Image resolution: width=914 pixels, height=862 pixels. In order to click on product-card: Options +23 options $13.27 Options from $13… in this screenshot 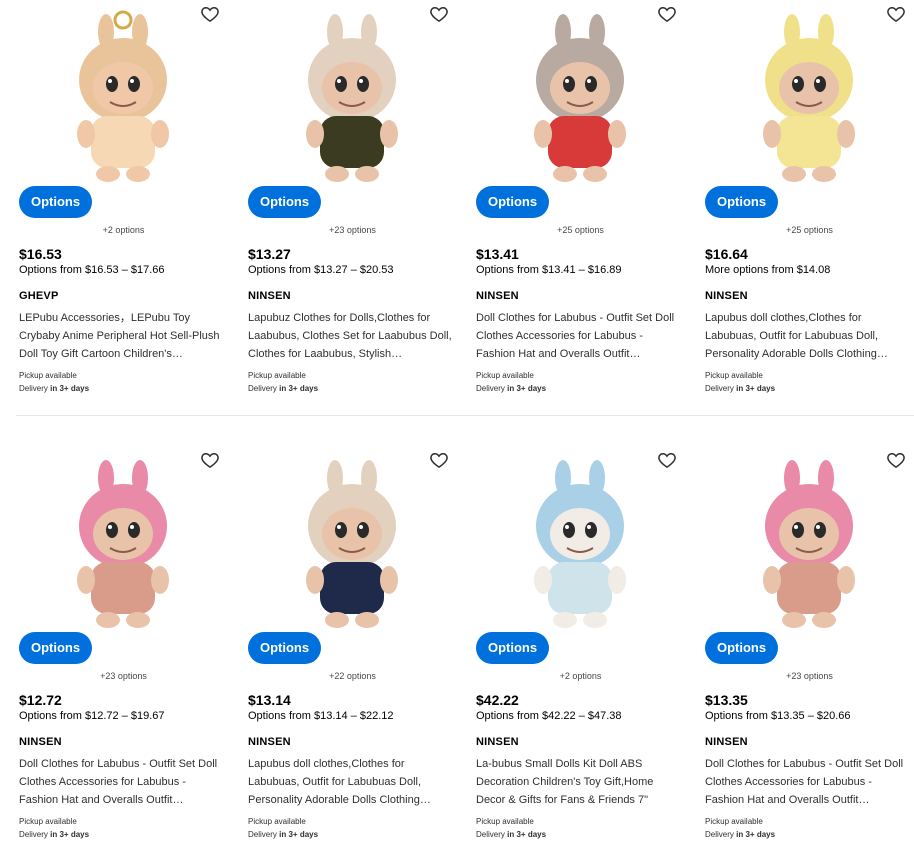, I will do `click(343, 208)`.